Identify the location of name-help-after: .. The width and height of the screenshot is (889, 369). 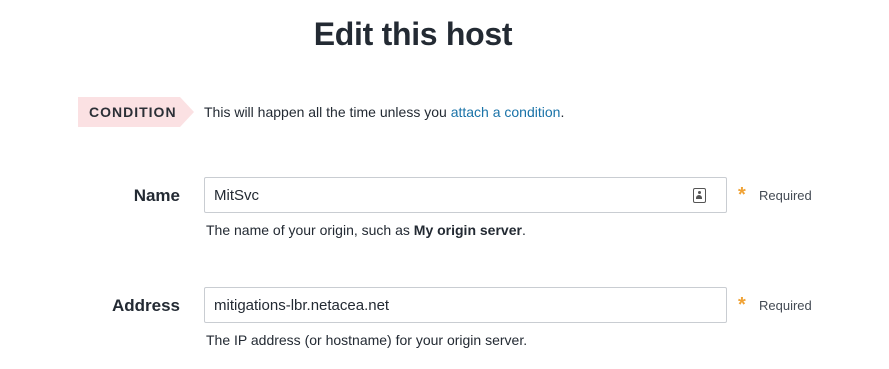
(523, 230).